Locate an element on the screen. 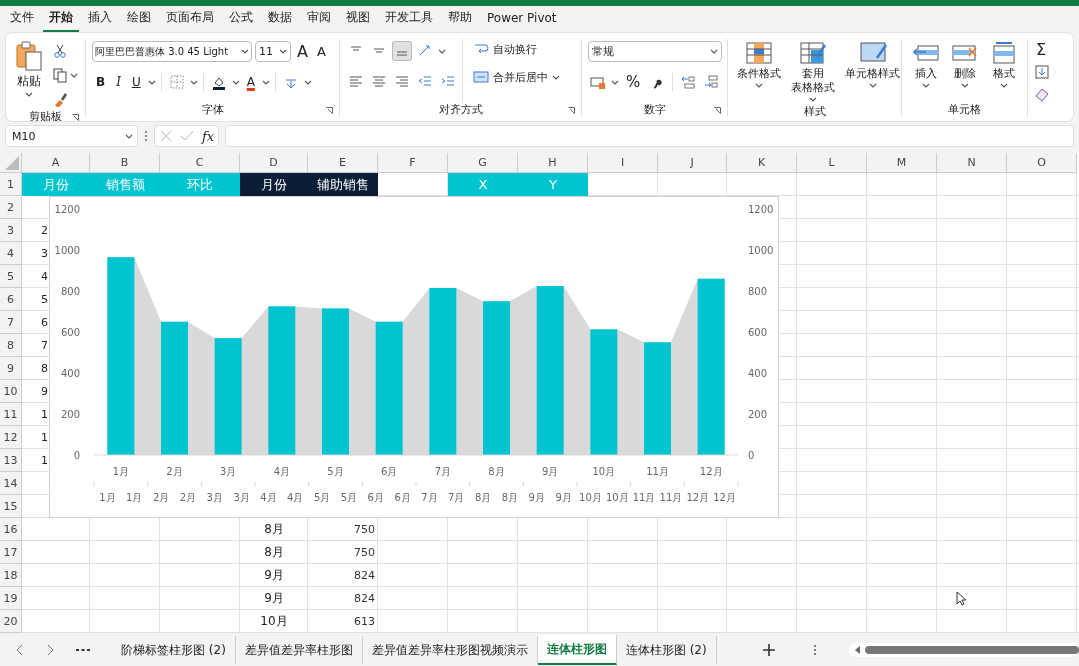 The height and width of the screenshot is (666, 1079). row-header: 17 is located at coordinates (11, 552).